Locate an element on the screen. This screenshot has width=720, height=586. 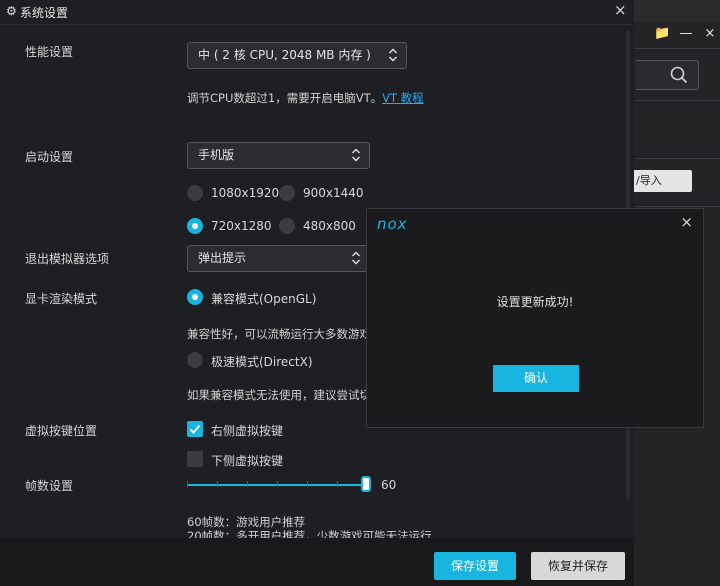
fps-value: 60 is located at coordinates (389, 485).